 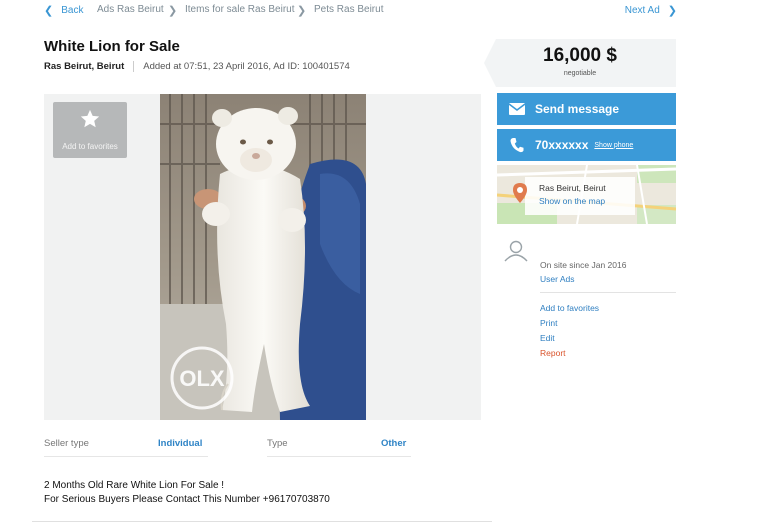 What do you see at coordinates (577, 109) in the screenshot?
I see `send-message-label: Send message` at bounding box center [577, 109].